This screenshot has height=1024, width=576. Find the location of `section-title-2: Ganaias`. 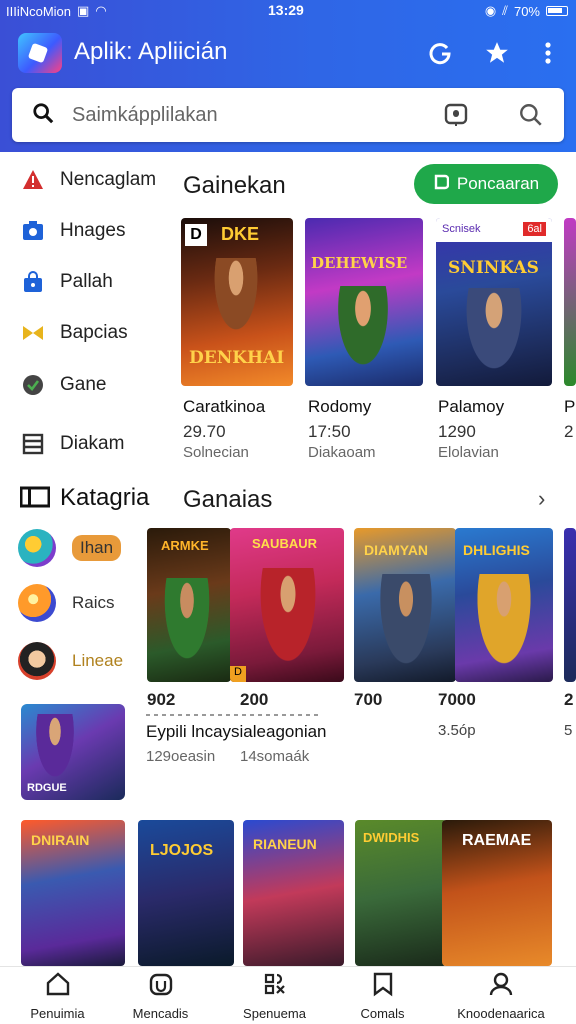

section-title-2: Ganaias is located at coordinates (228, 499).